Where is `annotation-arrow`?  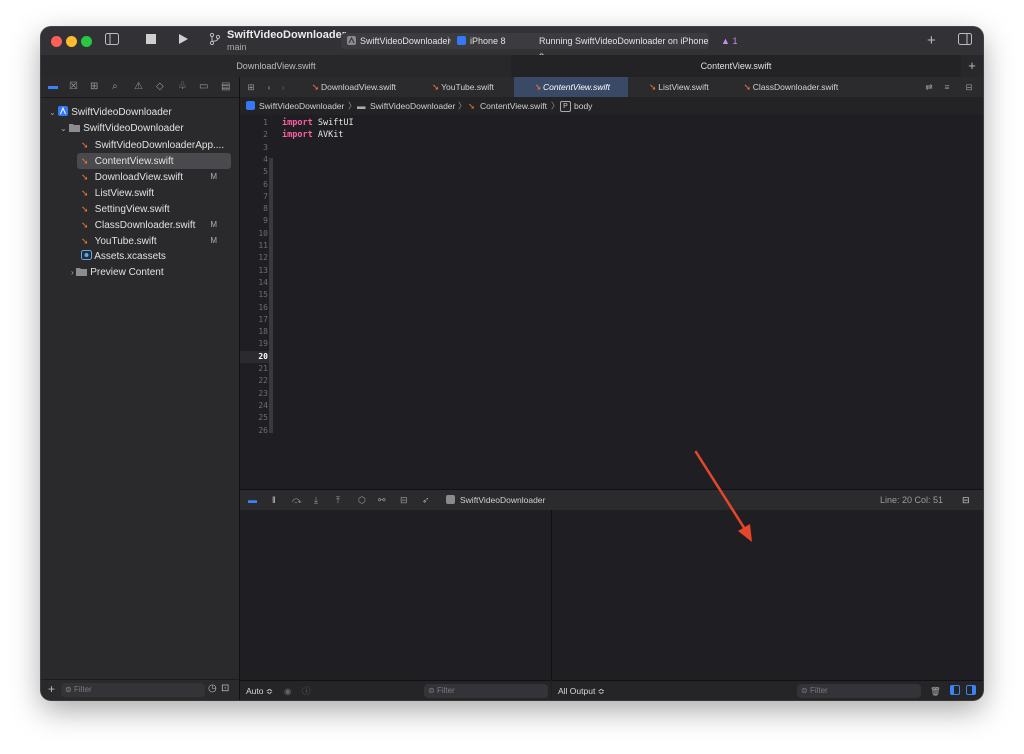 annotation-arrow is located at coordinates (723, 496).